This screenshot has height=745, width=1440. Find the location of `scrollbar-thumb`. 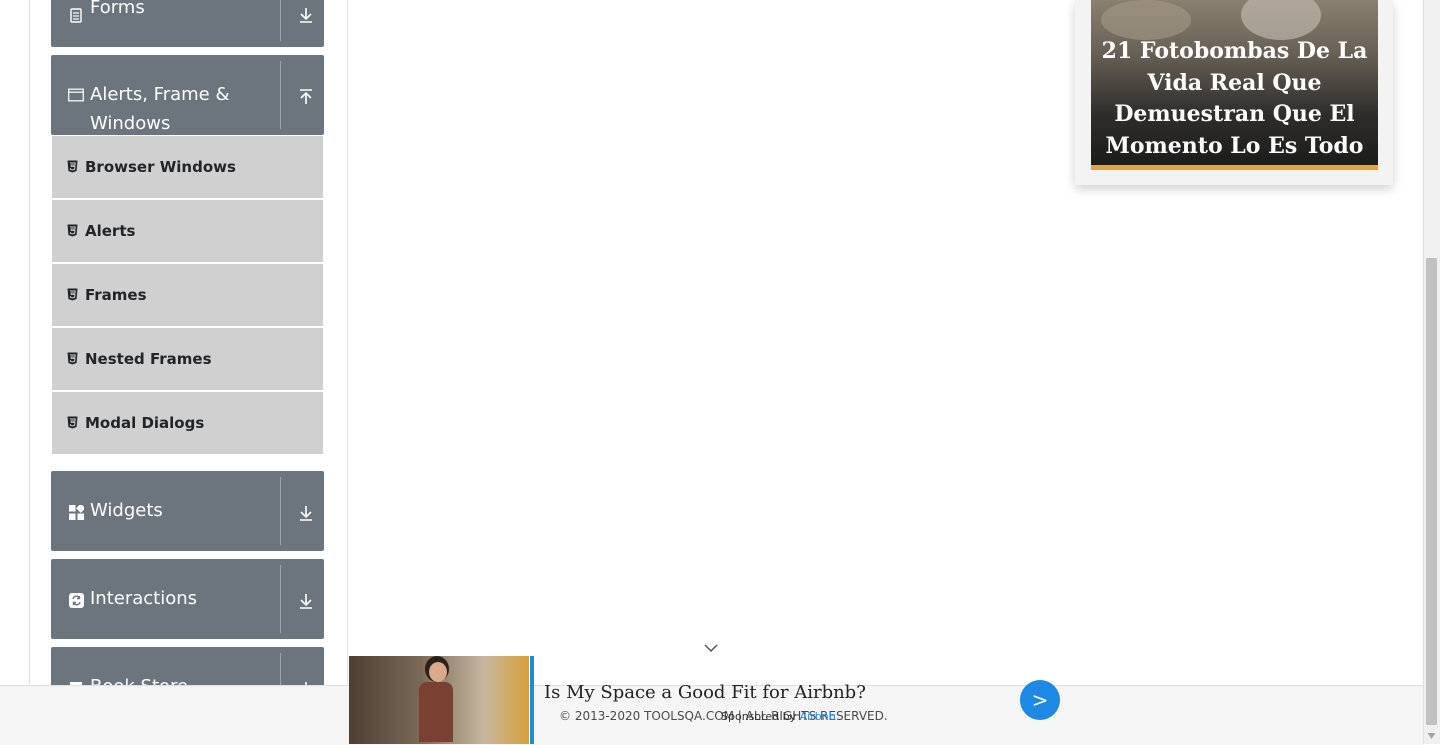

scrollbar-thumb is located at coordinates (1431, 491).